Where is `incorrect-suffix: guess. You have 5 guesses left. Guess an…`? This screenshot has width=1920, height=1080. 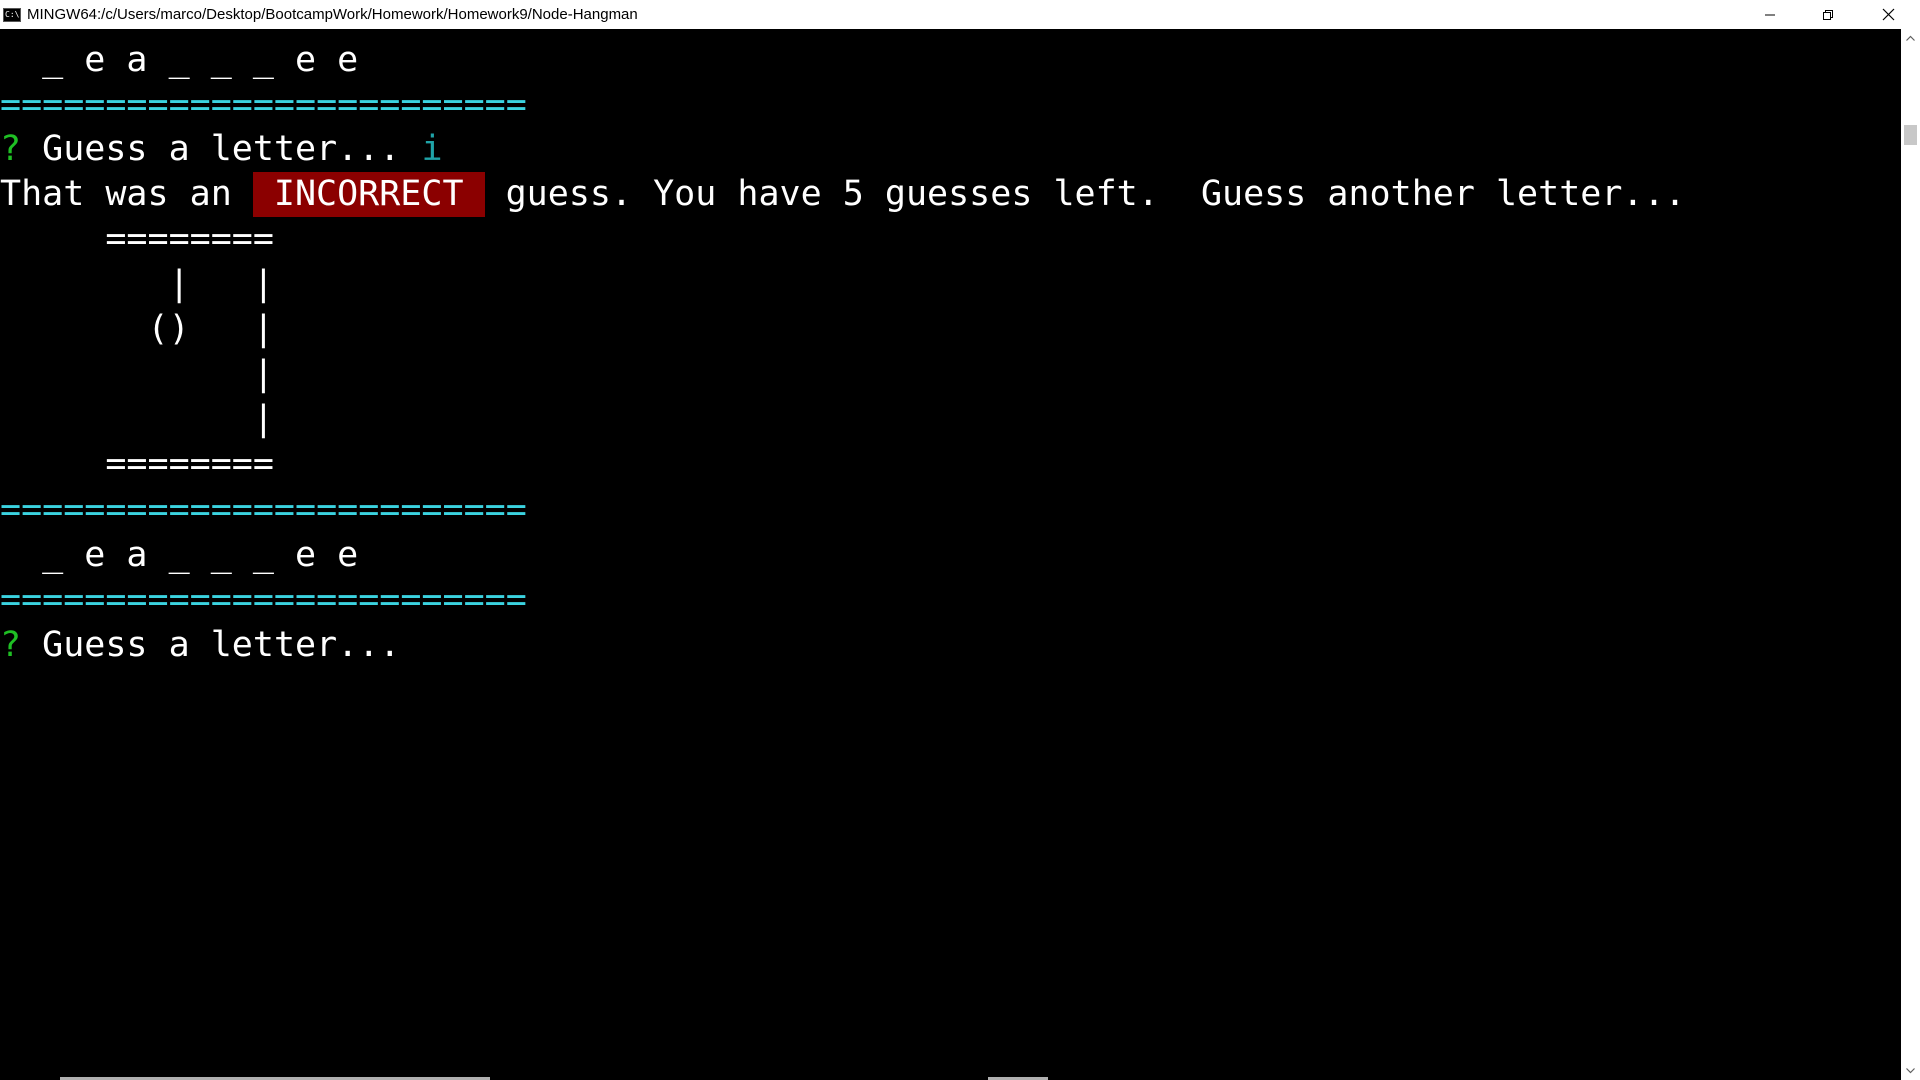 incorrect-suffix: guess. You have 5 guesses left. Guess an… is located at coordinates (1085, 194).